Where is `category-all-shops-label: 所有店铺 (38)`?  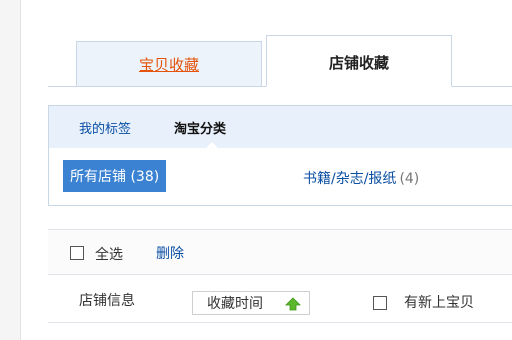 category-all-shops-label: 所有店铺 (38) is located at coordinates (115, 177).